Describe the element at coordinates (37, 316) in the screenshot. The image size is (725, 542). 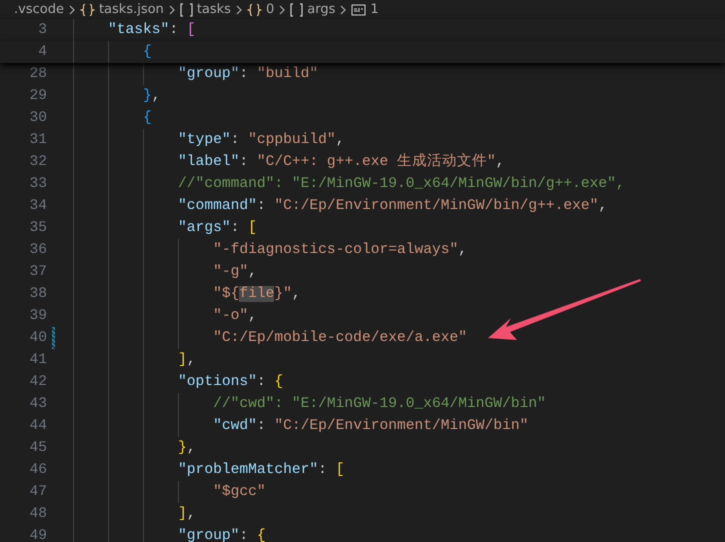
I see `line-number: 39` at that location.